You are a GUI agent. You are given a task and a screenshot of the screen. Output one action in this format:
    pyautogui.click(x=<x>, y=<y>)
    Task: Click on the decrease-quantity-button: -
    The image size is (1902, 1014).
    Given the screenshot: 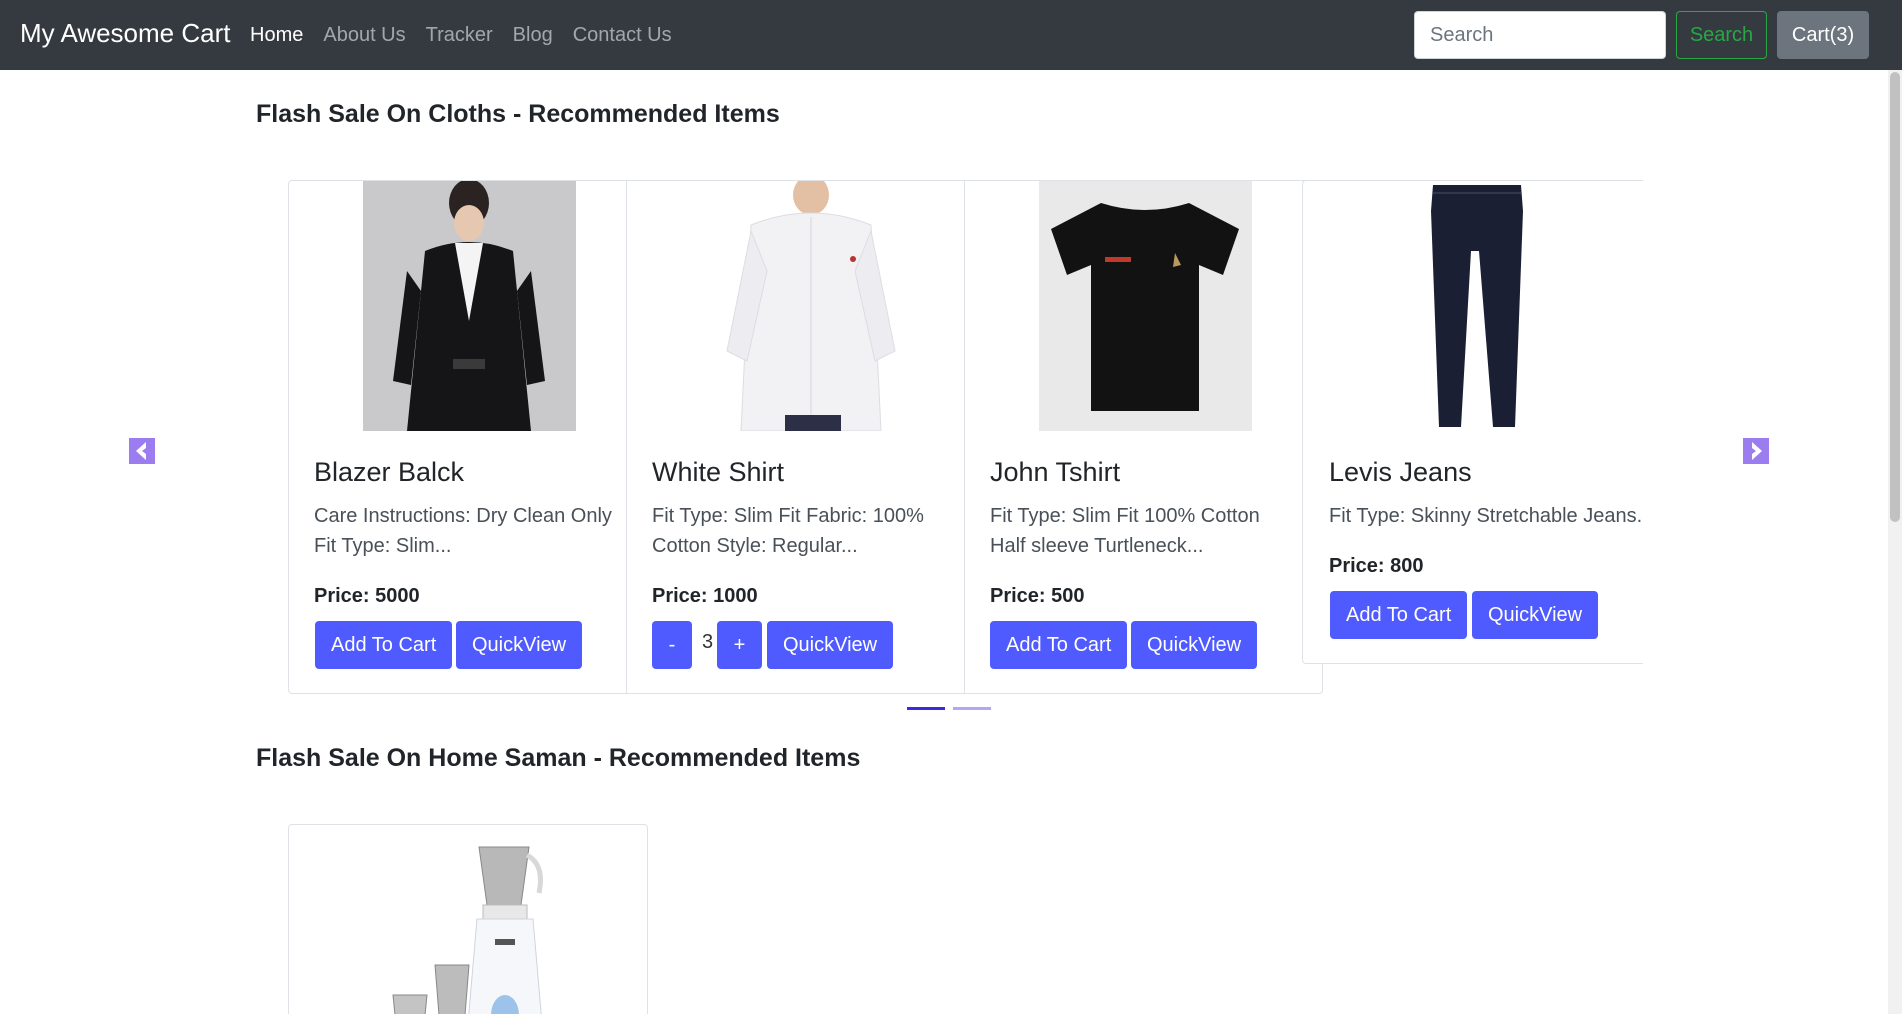 What is the action you would take?
    pyautogui.click(x=672, y=645)
    